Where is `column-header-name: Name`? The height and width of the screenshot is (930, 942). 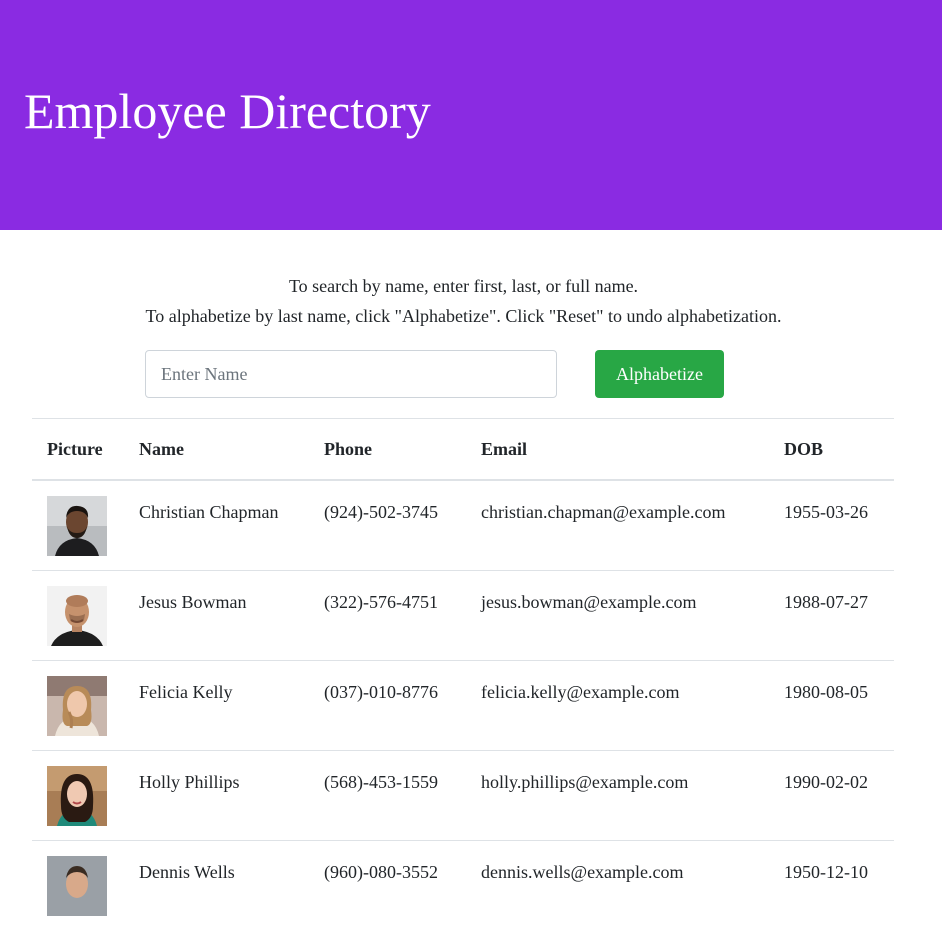
column-header-name: Name is located at coordinates (216, 449).